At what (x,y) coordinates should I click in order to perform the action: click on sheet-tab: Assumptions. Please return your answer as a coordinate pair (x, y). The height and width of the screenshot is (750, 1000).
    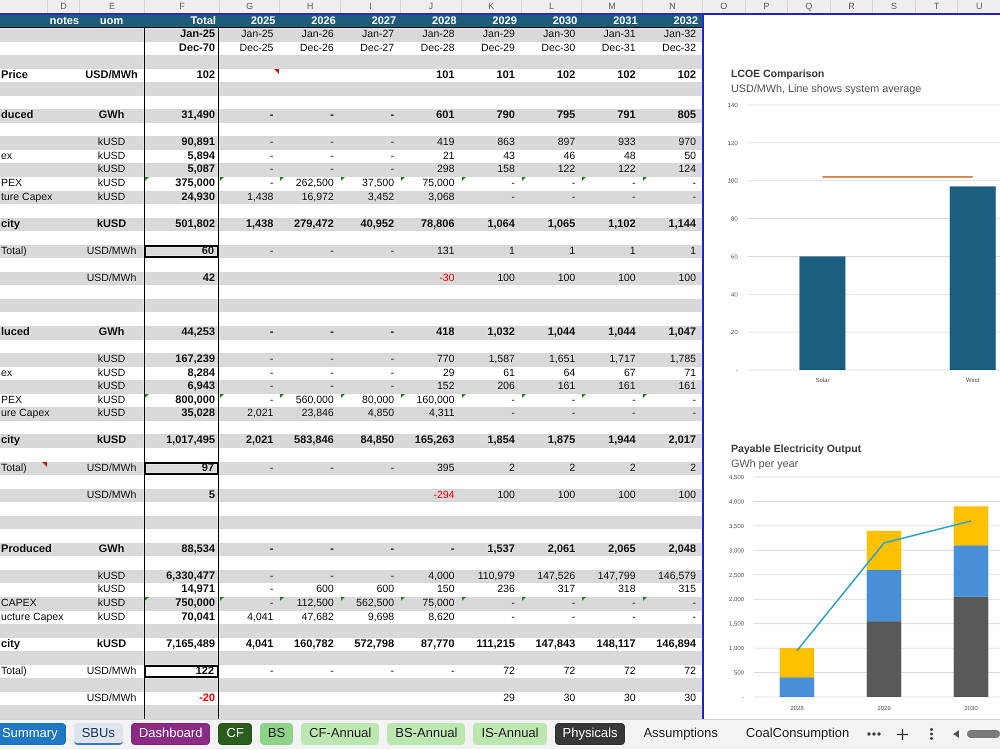
    Looking at the image, I should click on (680, 734).